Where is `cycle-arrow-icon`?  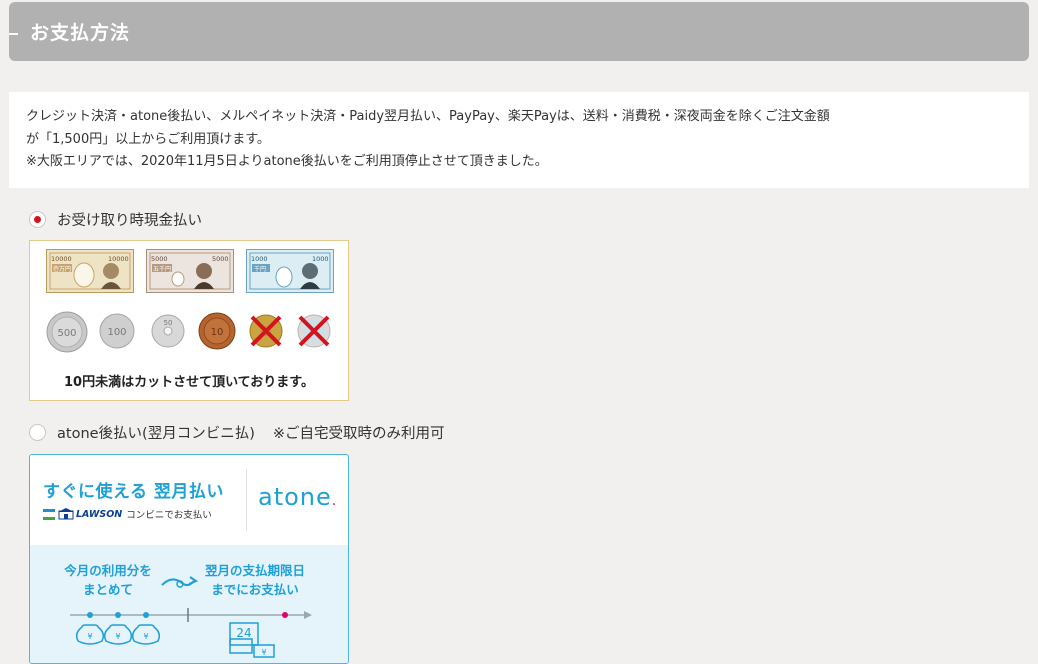 cycle-arrow-icon is located at coordinates (180, 582).